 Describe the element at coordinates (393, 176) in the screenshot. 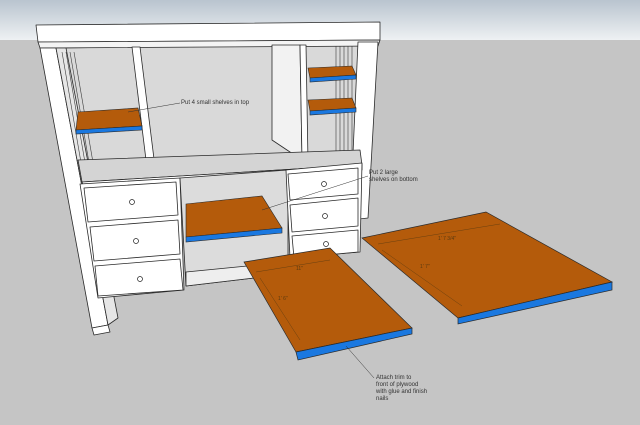

I see `note-bottom-shelves: Put 2 large shelves on bottom` at that location.